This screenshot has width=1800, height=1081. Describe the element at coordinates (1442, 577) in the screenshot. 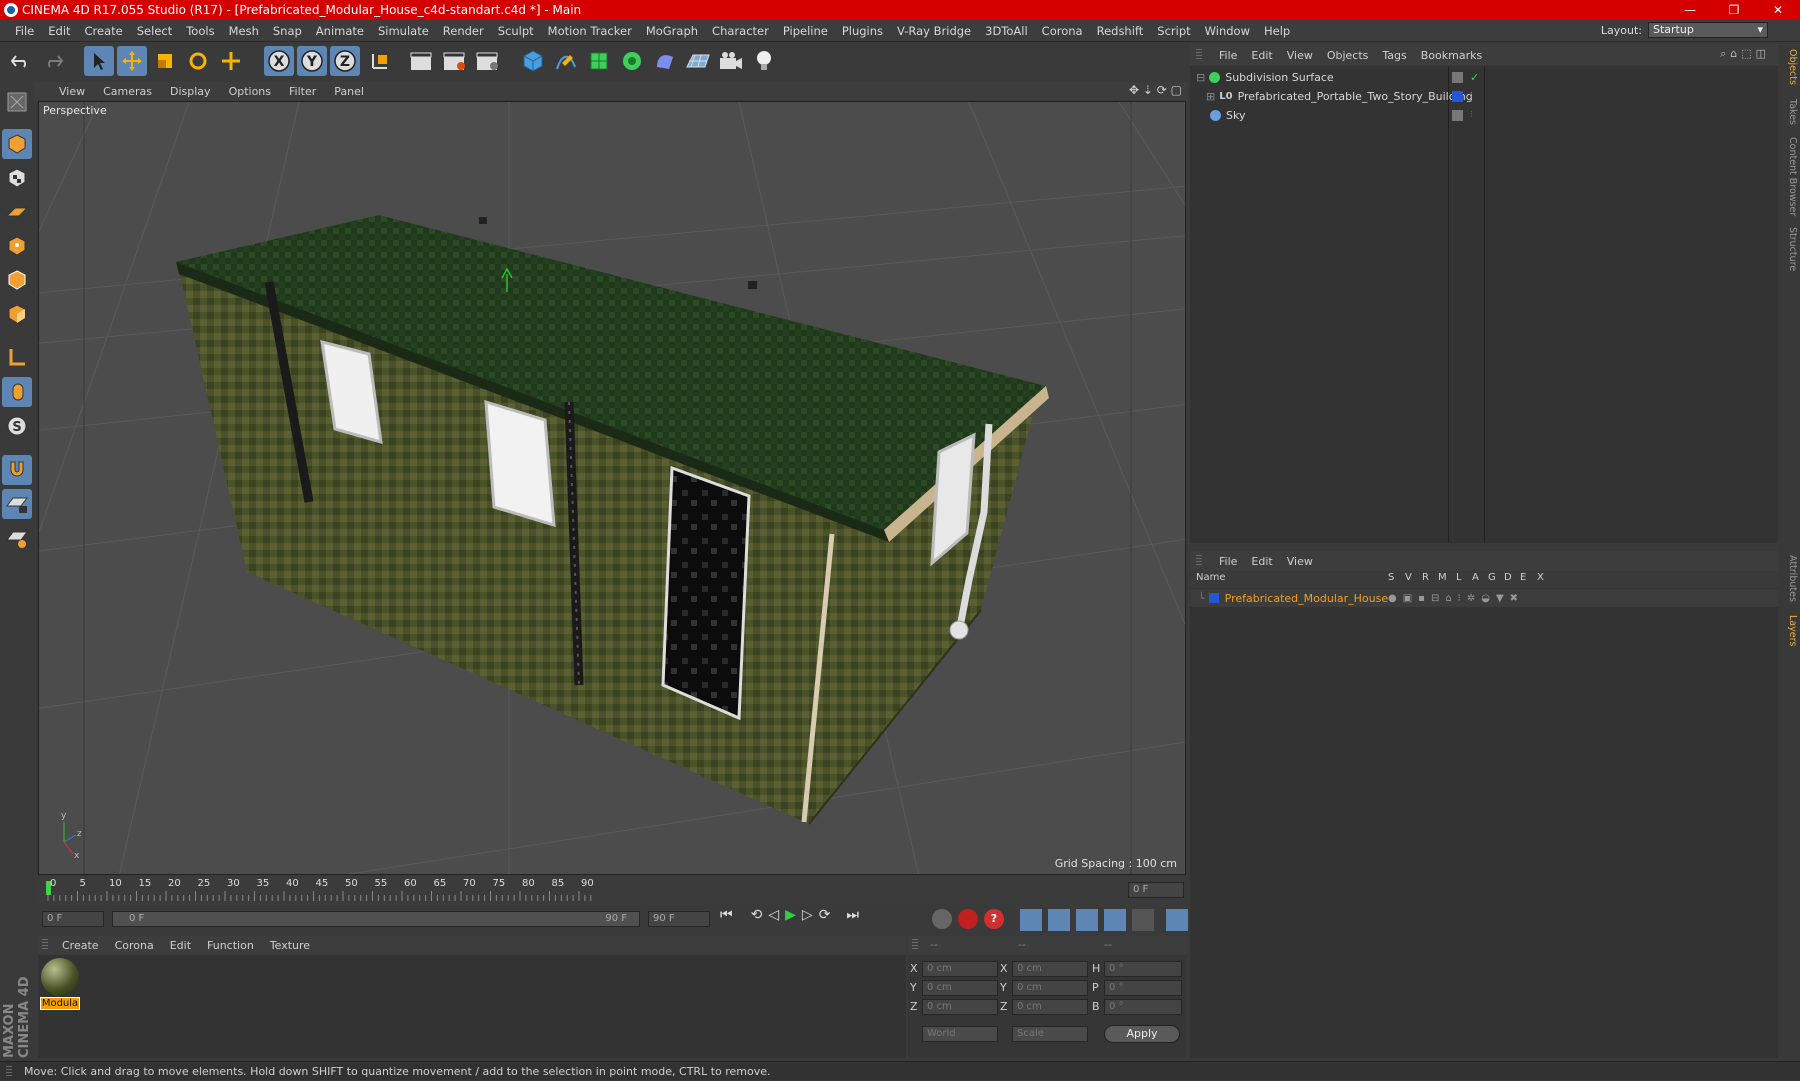

I see `column-manager: M` at that location.